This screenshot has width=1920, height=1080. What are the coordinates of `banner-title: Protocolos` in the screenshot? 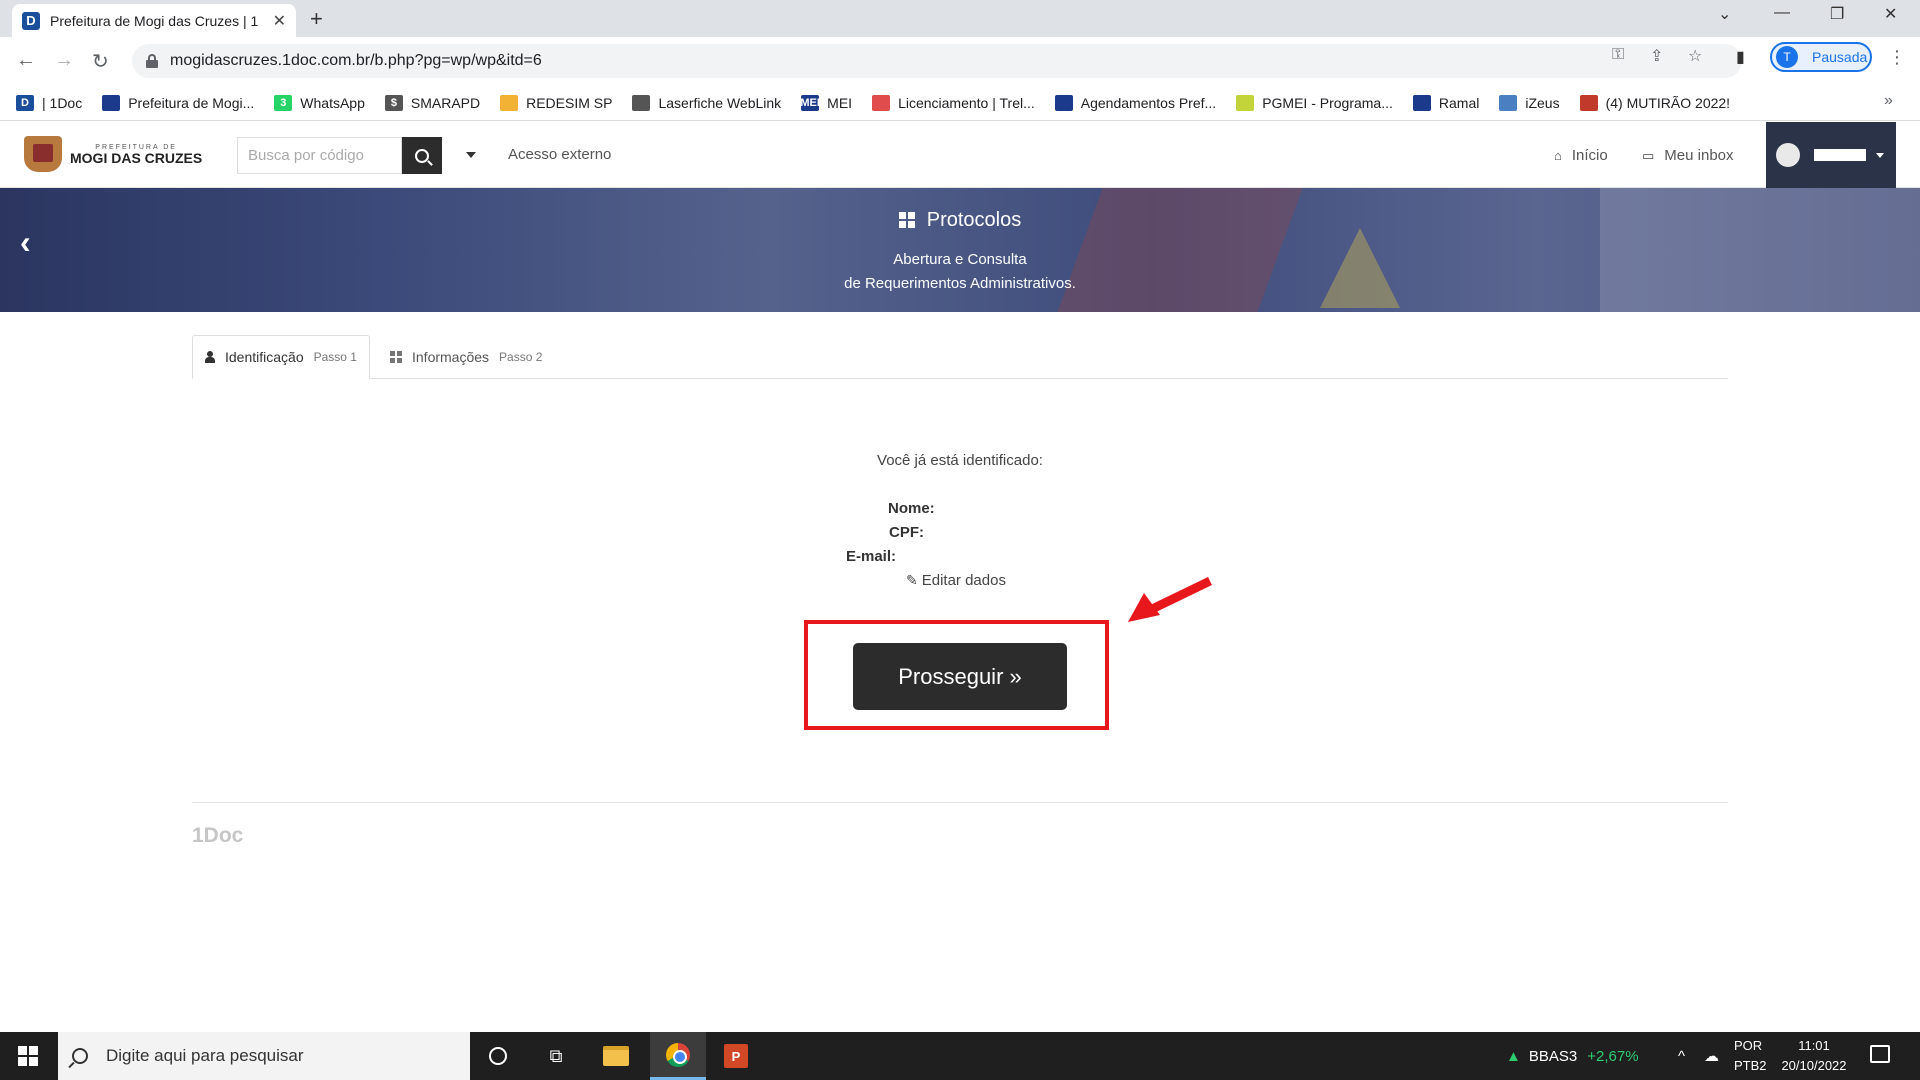 It's located at (960, 220).